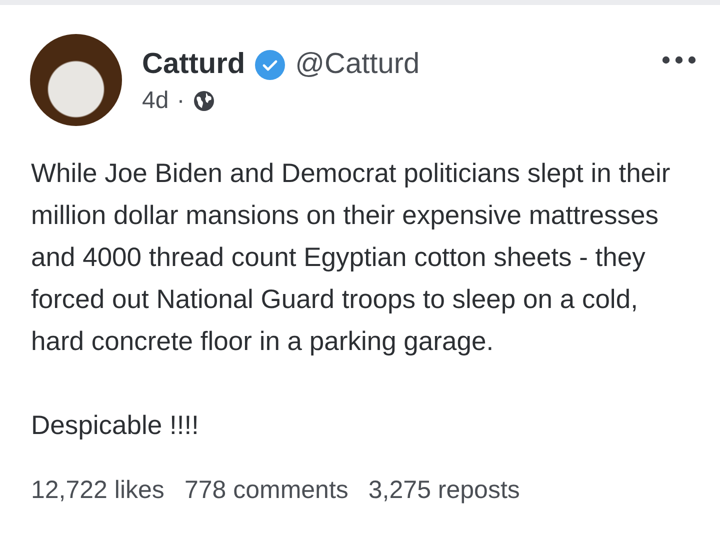 The image size is (720, 552). I want to click on post-stat: 3,275 reposts, so click(444, 490).